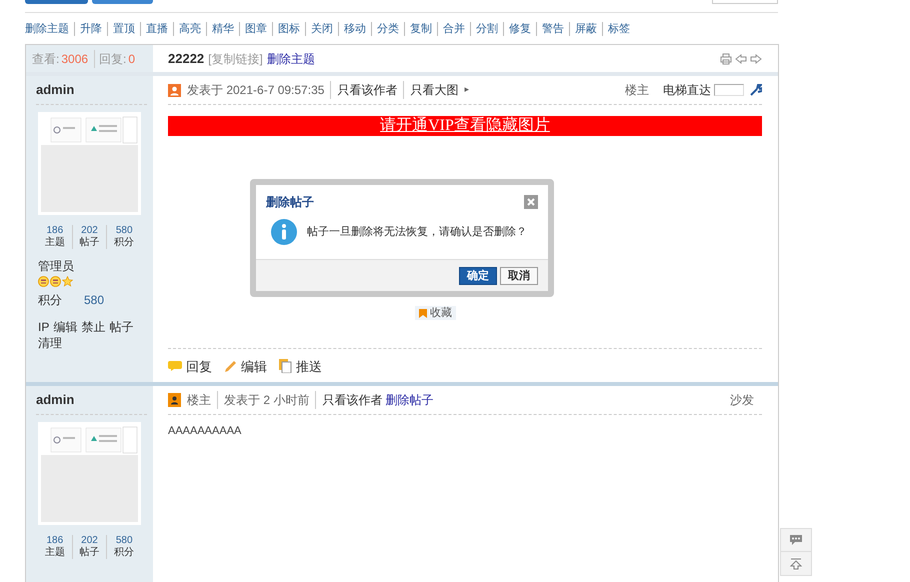  I want to click on star-icon, so click(67, 281).